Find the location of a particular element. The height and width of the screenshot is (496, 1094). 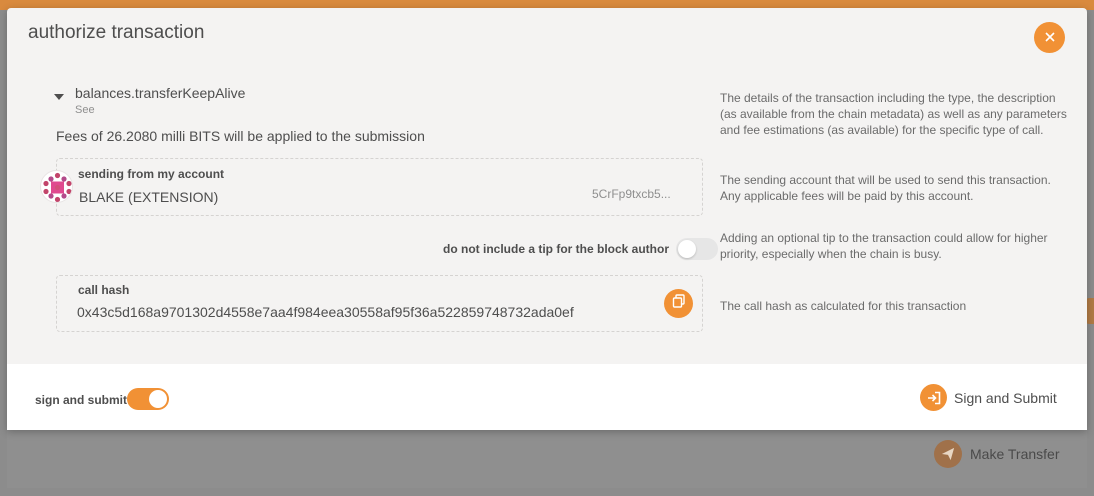

caret-down-icon is located at coordinates (59, 97).